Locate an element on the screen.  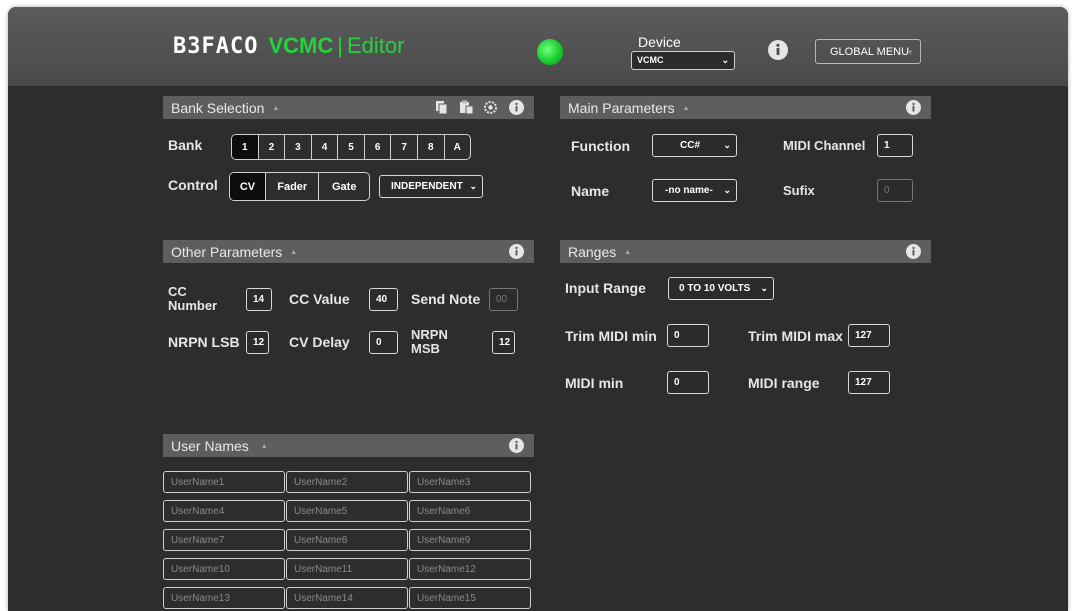
trim-midi-max-input: 127 is located at coordinates (869, 335).